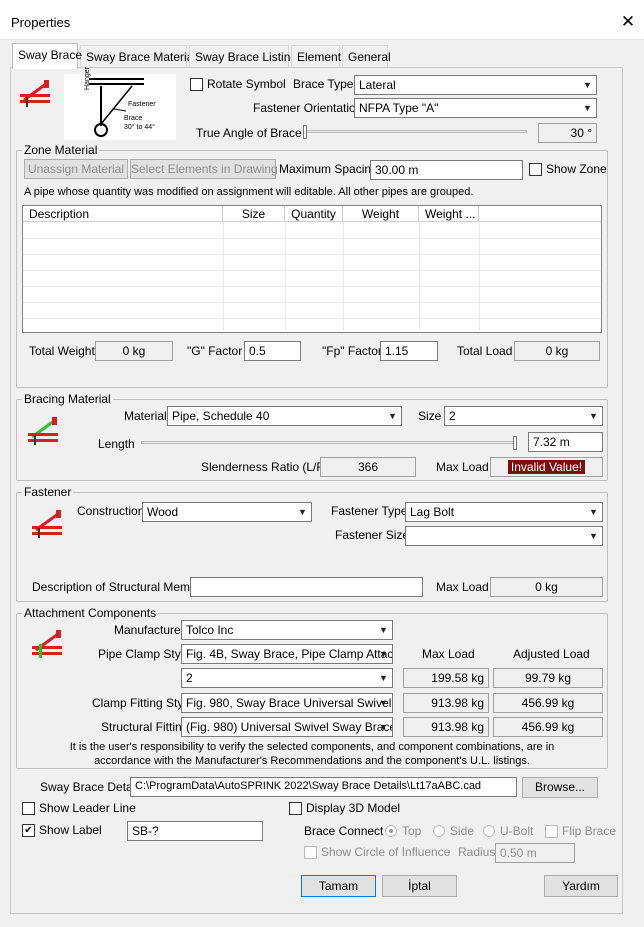 This screenshot has height=927, width=644. Describe the element at coordinates (504, 536) in the screenshot. I see `fastener-size-select: ▼` at that location.